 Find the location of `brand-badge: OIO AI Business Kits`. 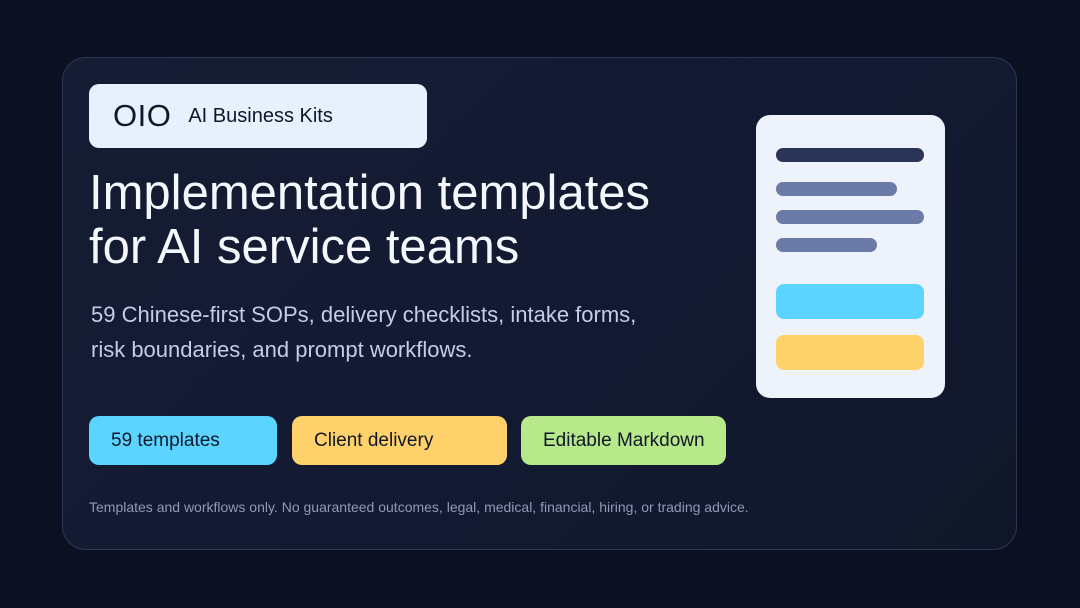

brand-badge: OIO AI Business Kits is located at coordinates (258, 116).